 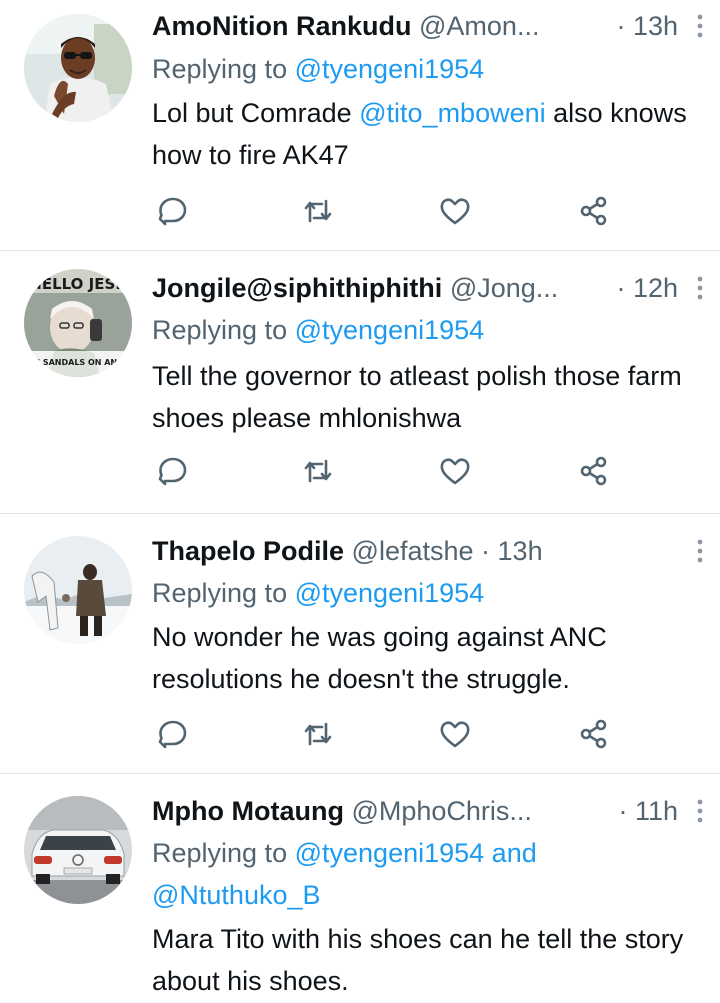 I want to click on display-name: Mpho Motaung, so click(x=248, y=811).